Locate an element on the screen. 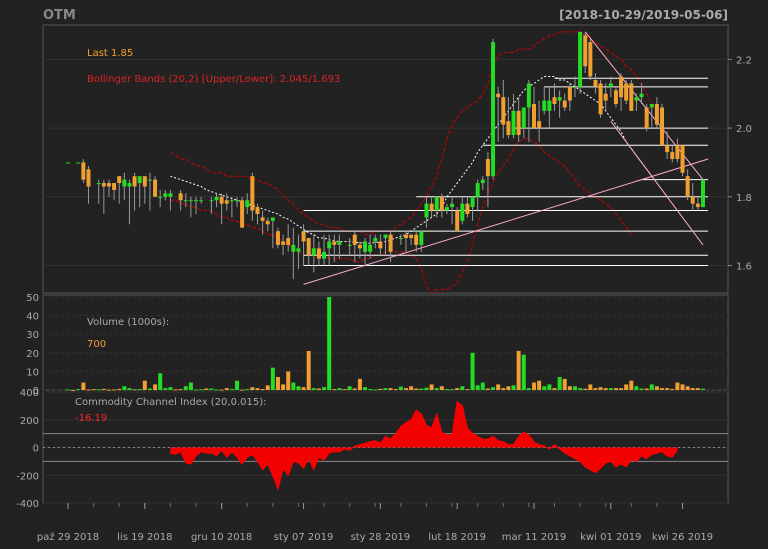 This screenshot has height=549, width=768. price-axis-label: 2.0 is located at coordinates (744, 129).